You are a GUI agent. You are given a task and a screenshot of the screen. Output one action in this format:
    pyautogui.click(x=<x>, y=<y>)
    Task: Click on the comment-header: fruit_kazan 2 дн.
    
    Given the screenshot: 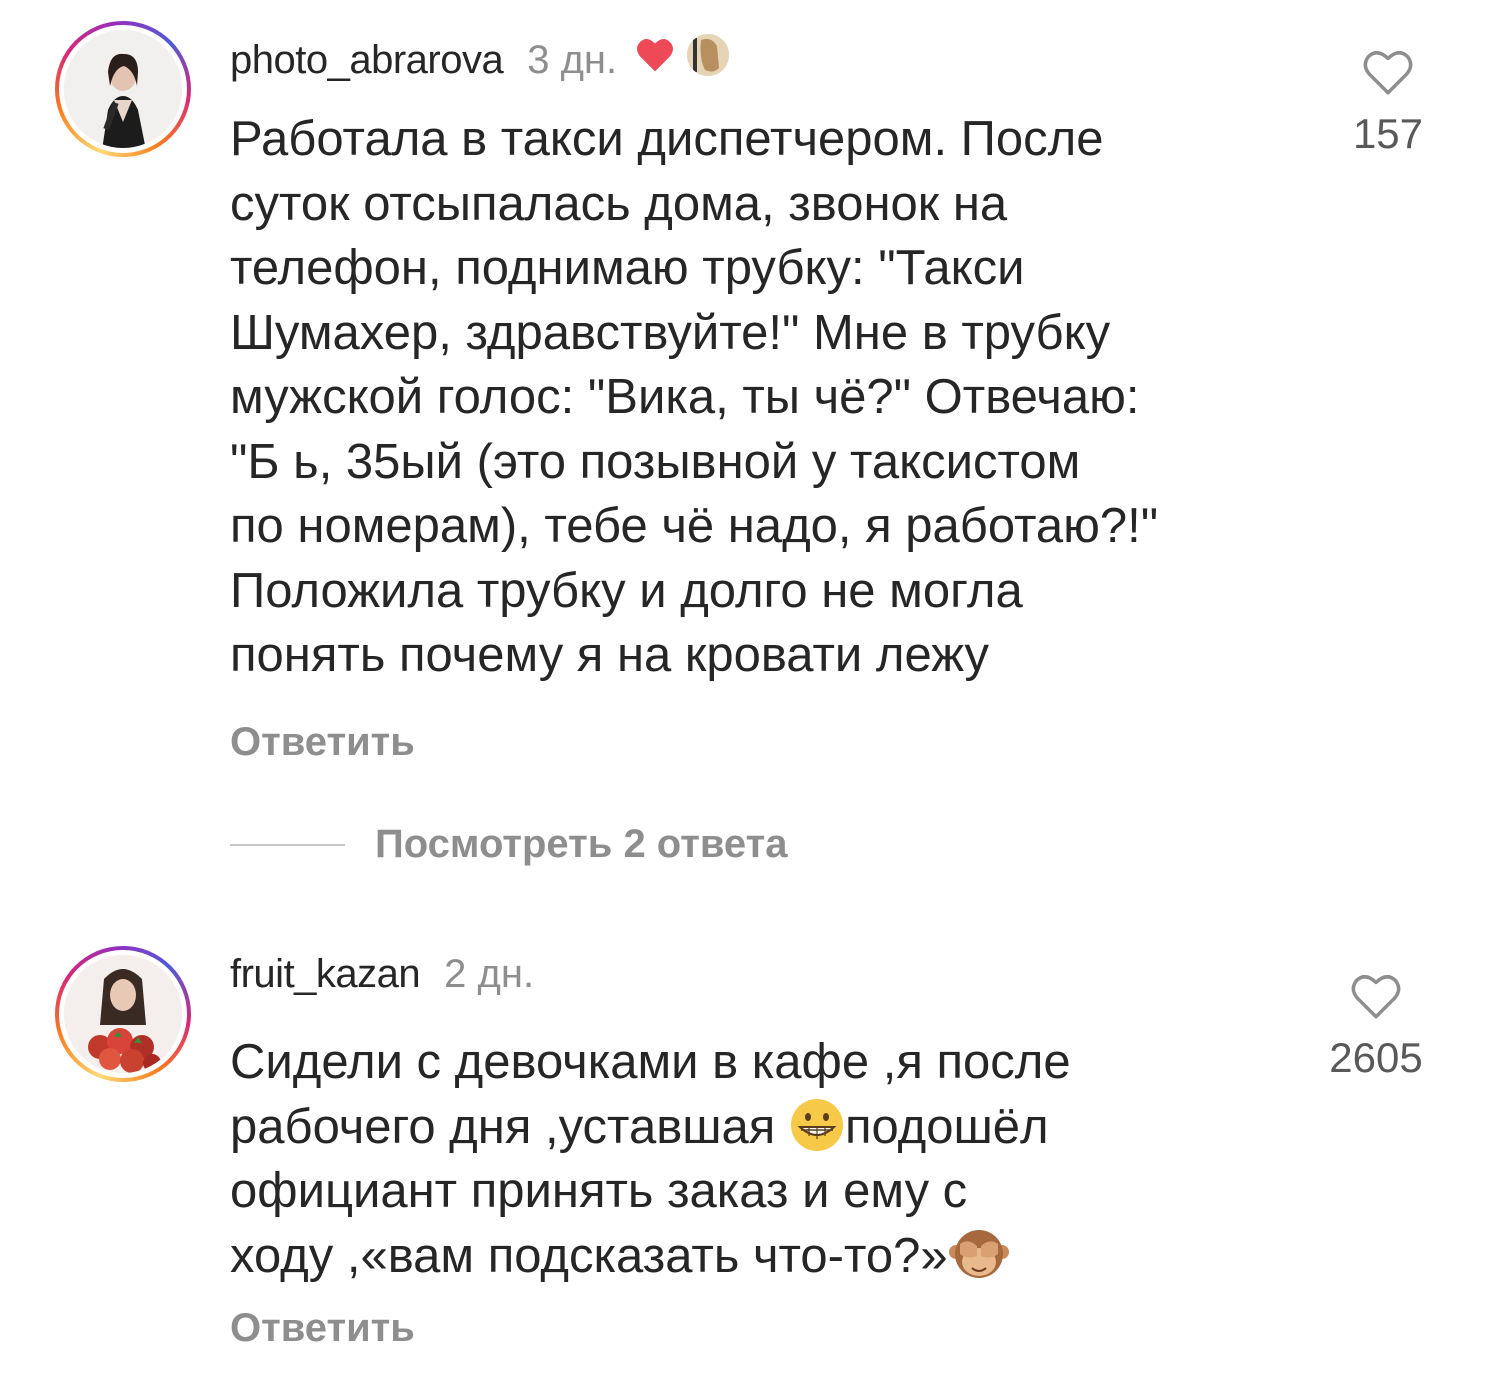 What is the action you would take?
    pyautogui.click(x=382, y=974)
    